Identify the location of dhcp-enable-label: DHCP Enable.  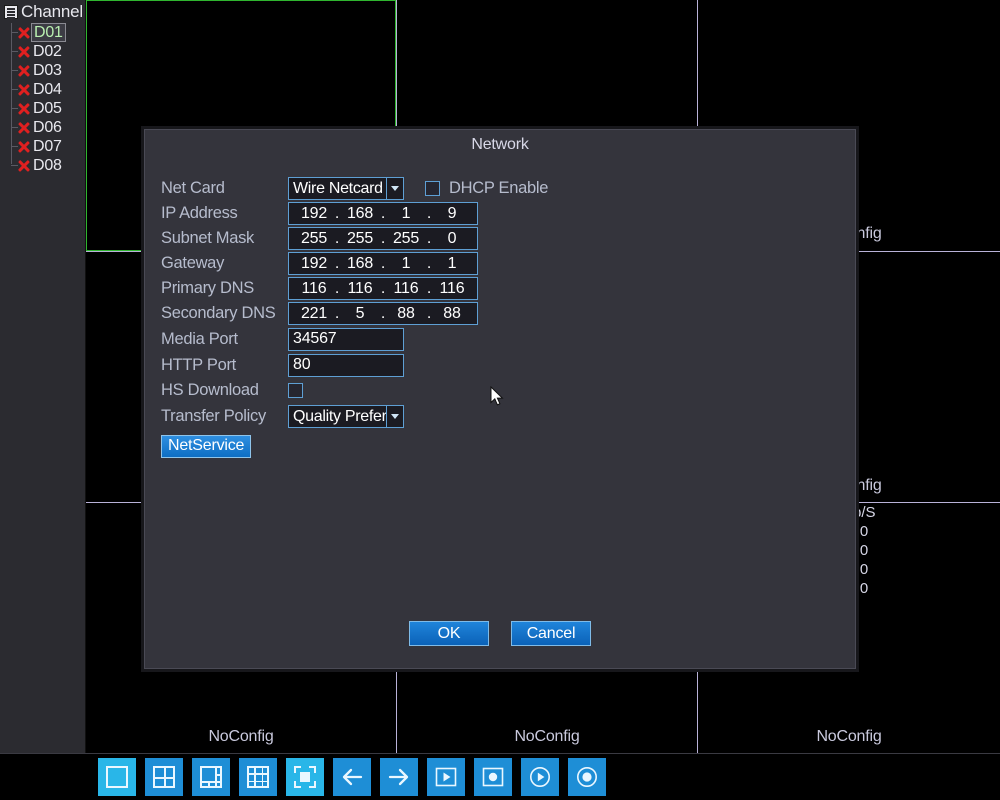
(499, 188).